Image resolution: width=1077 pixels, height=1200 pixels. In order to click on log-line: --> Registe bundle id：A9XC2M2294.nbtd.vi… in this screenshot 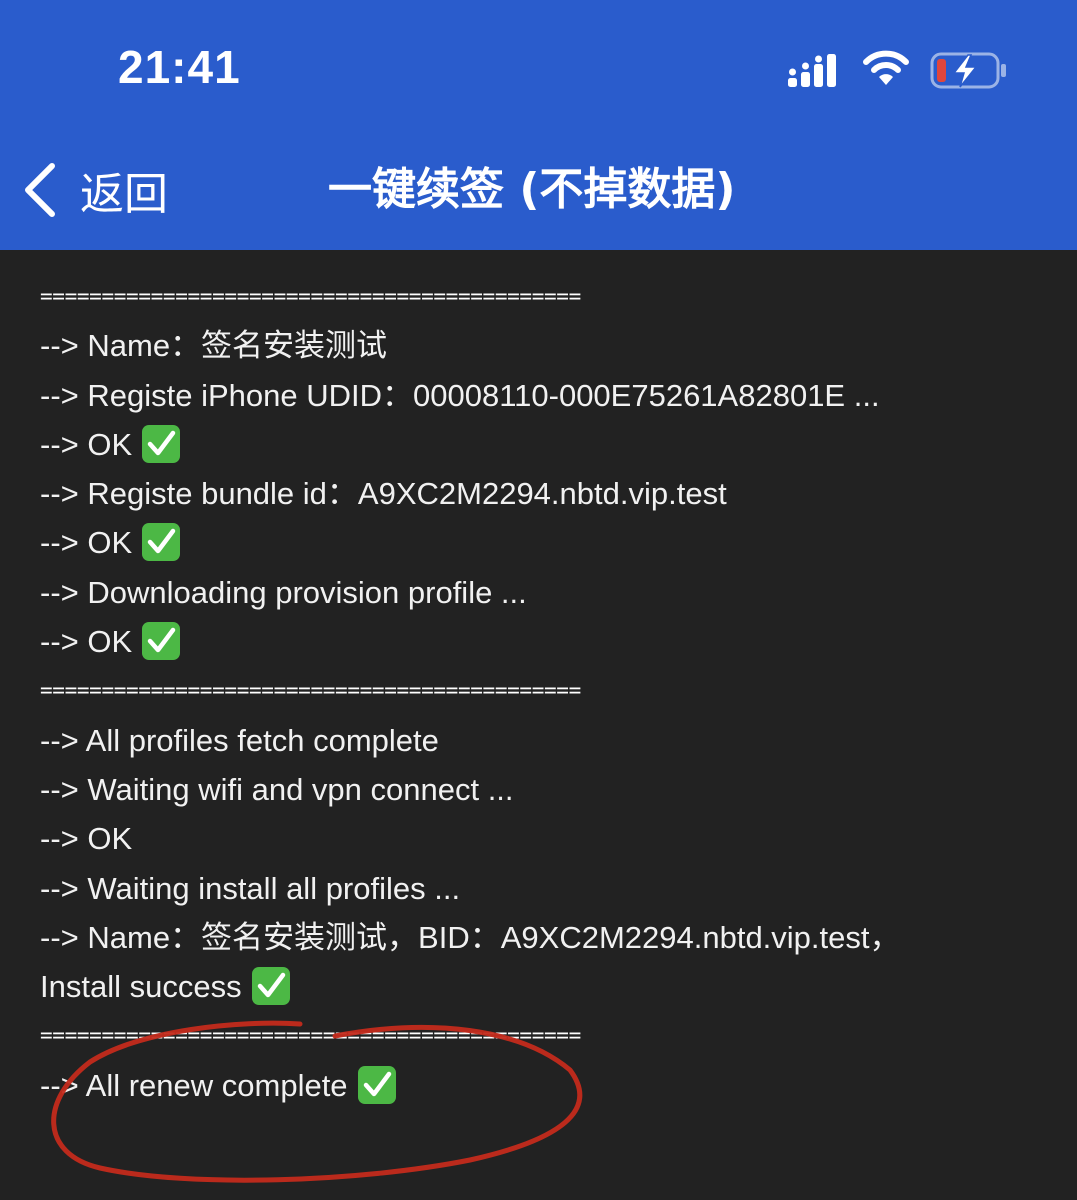, I will do `click(383, 494)`.